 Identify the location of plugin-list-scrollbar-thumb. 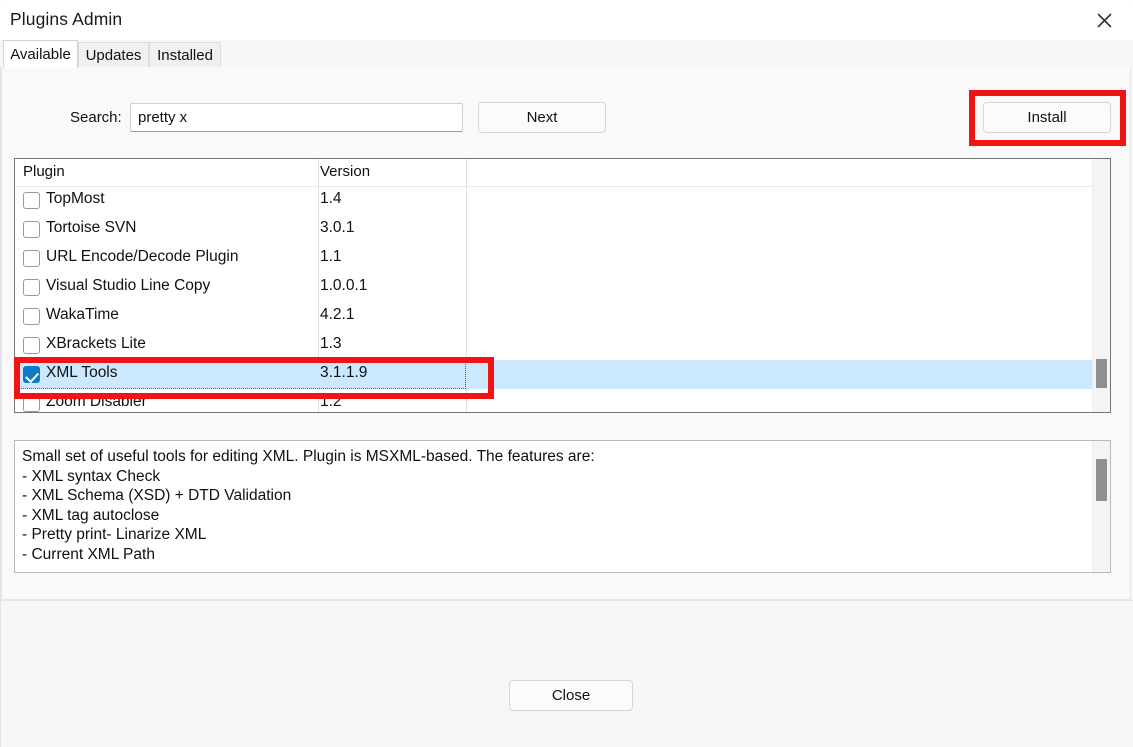
(1101, 373).